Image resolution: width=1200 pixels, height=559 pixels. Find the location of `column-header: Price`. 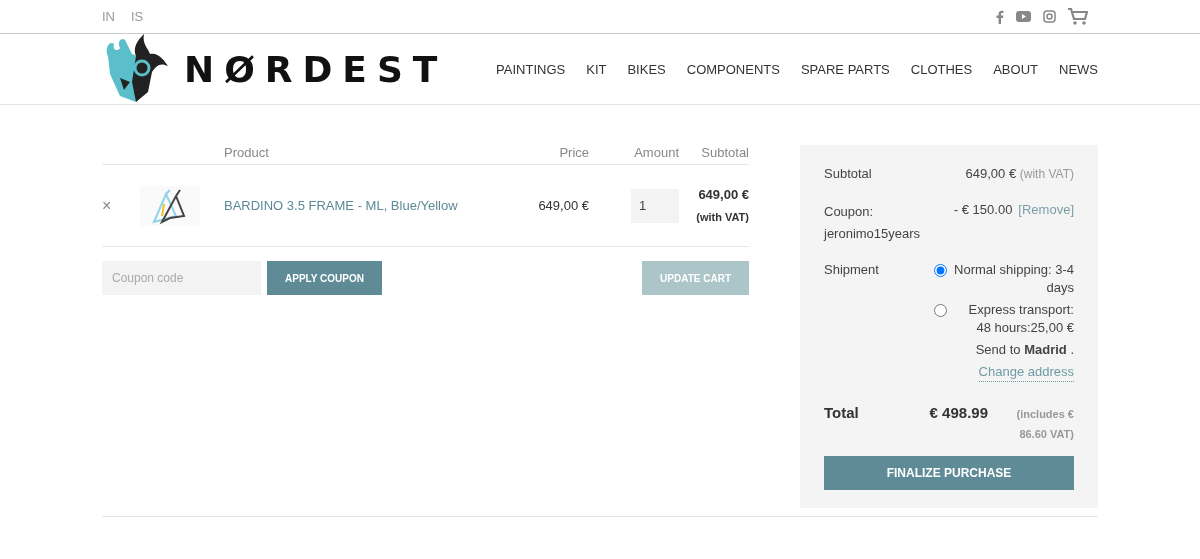

column-header: Price is located at coordinates (573, 152).